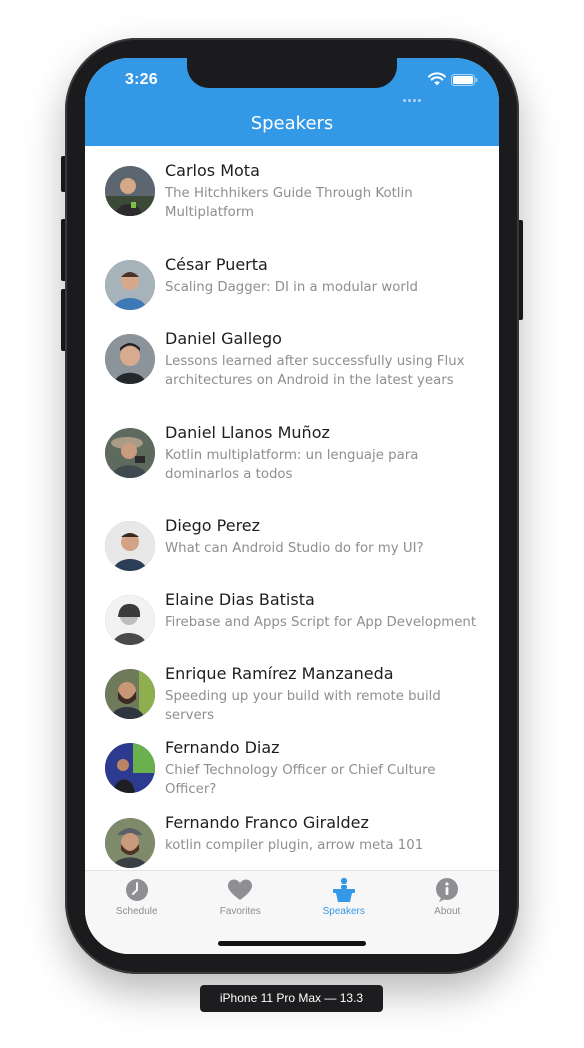  What do you see at coordinates (447, 890) in the screenshot?
I see `info-icon` at bounding box center [447, 890].